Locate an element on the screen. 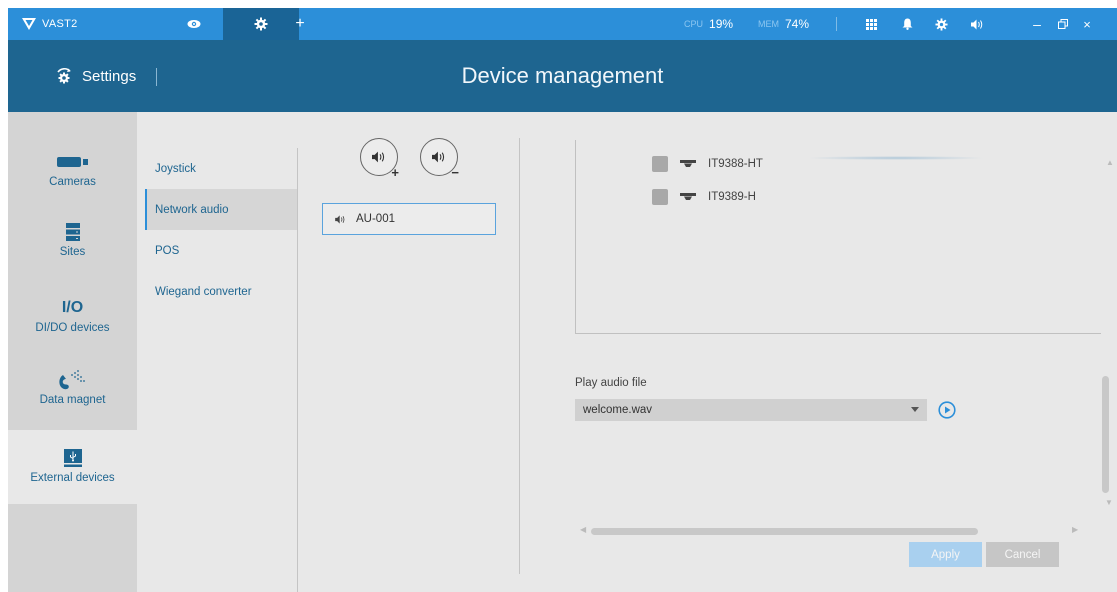 The height and width of the screenshot is (592, 1117). server-icon is located at coordinates (72, 232).